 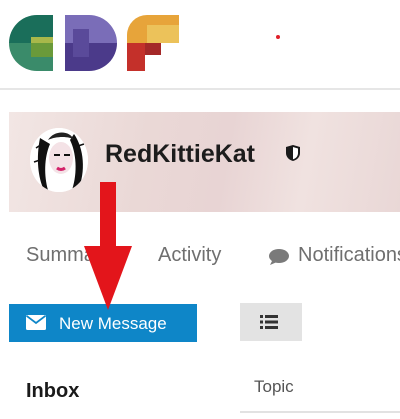 I want to click on envelope-icon, so click(x=36, y=325).